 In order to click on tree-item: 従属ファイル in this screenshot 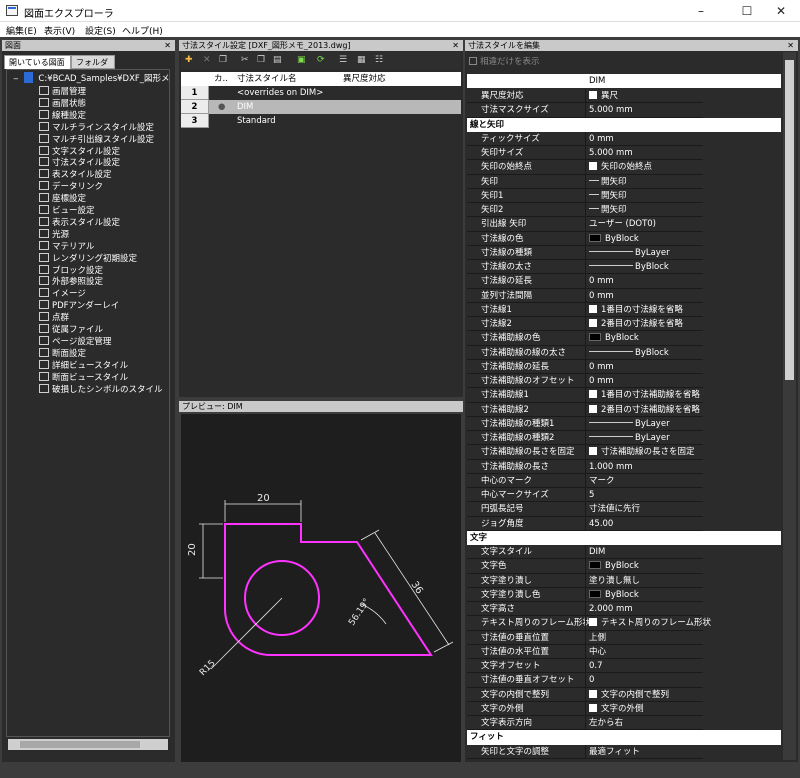, I will do `click(71, 330)`.